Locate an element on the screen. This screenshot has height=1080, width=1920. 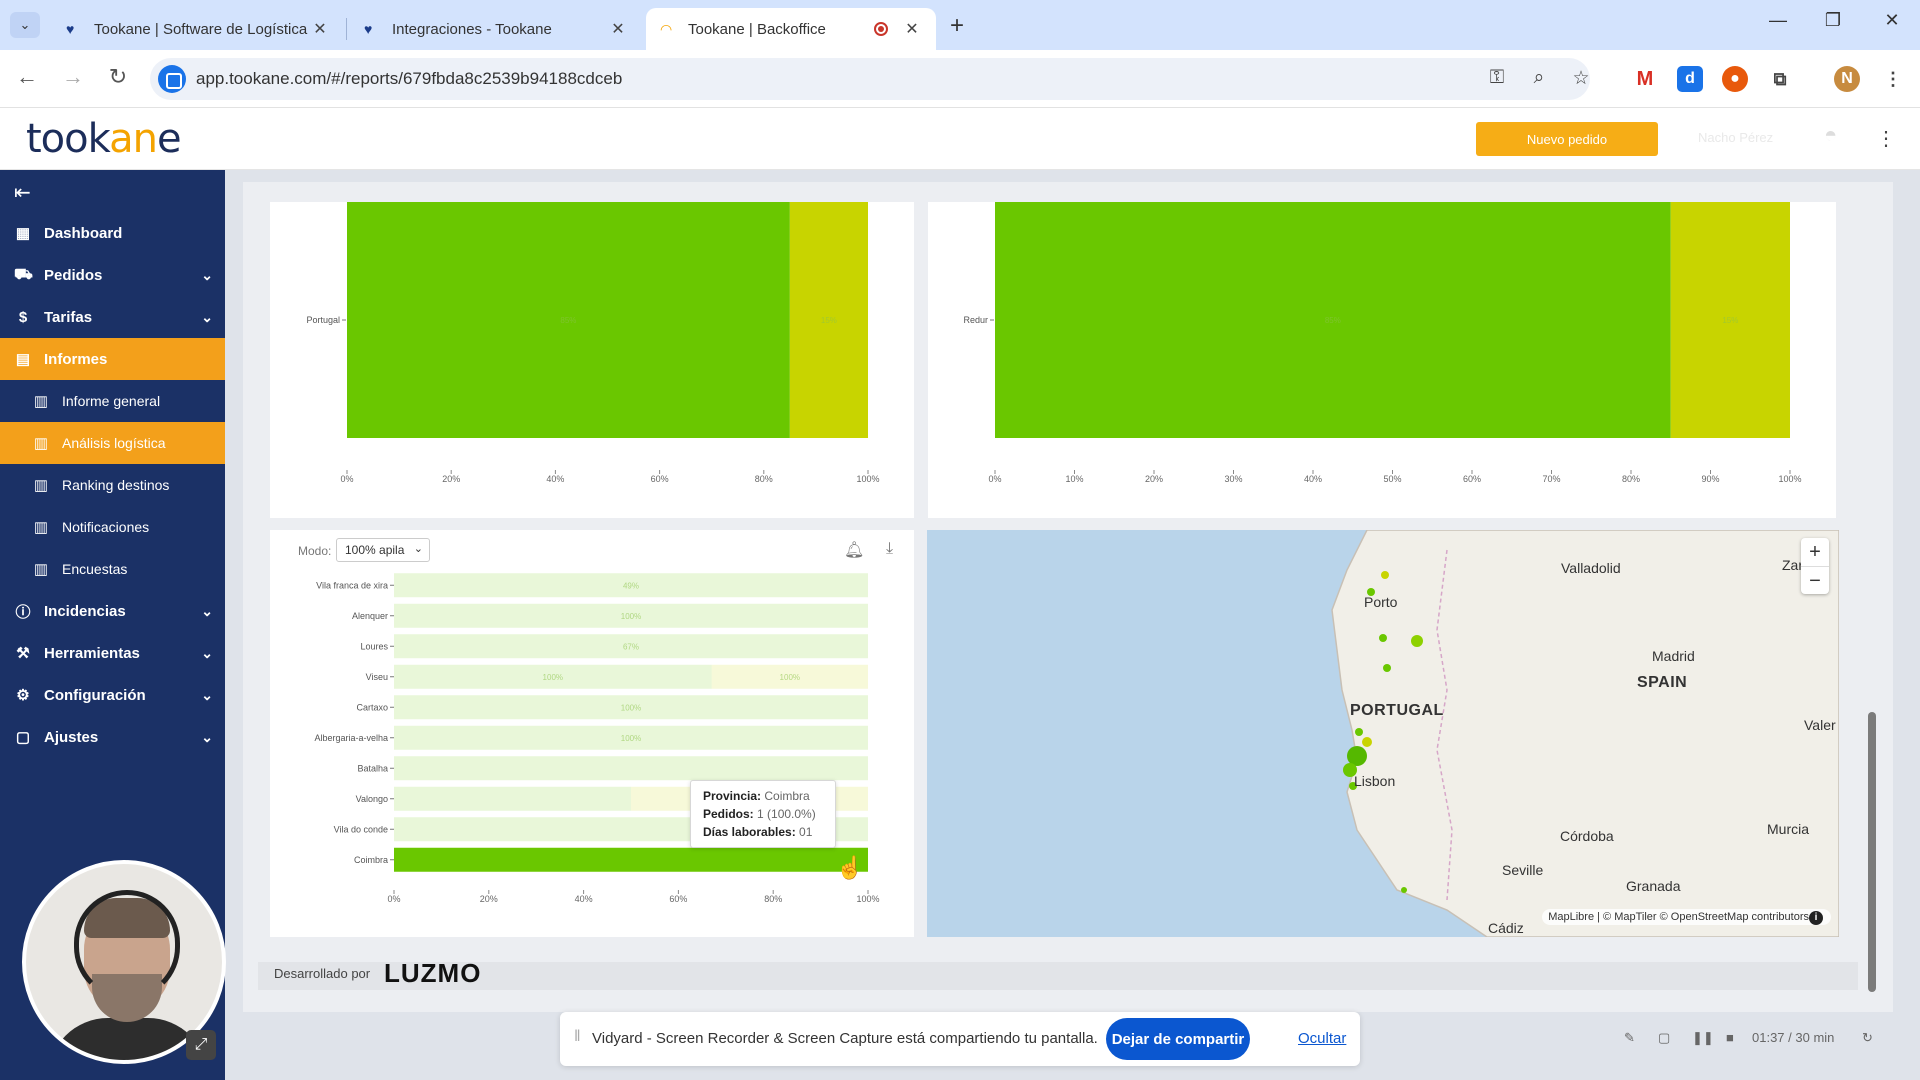
recording-icon is located at coordinates (881, 29).